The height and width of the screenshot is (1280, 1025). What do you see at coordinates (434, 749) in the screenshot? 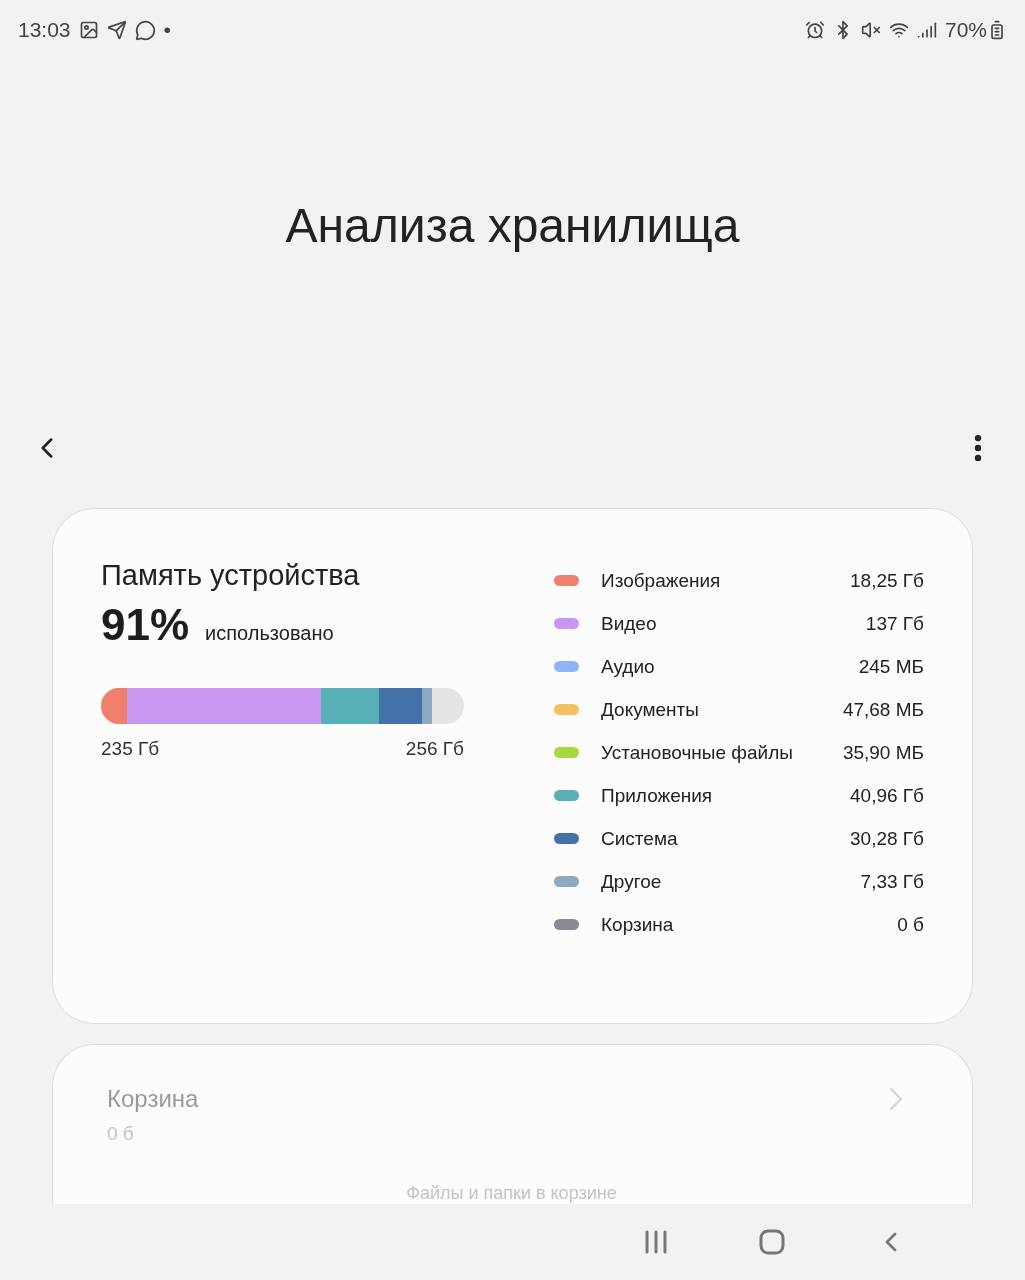
I see `total-amount: 256 Гб` at bounding box center [434, 749].